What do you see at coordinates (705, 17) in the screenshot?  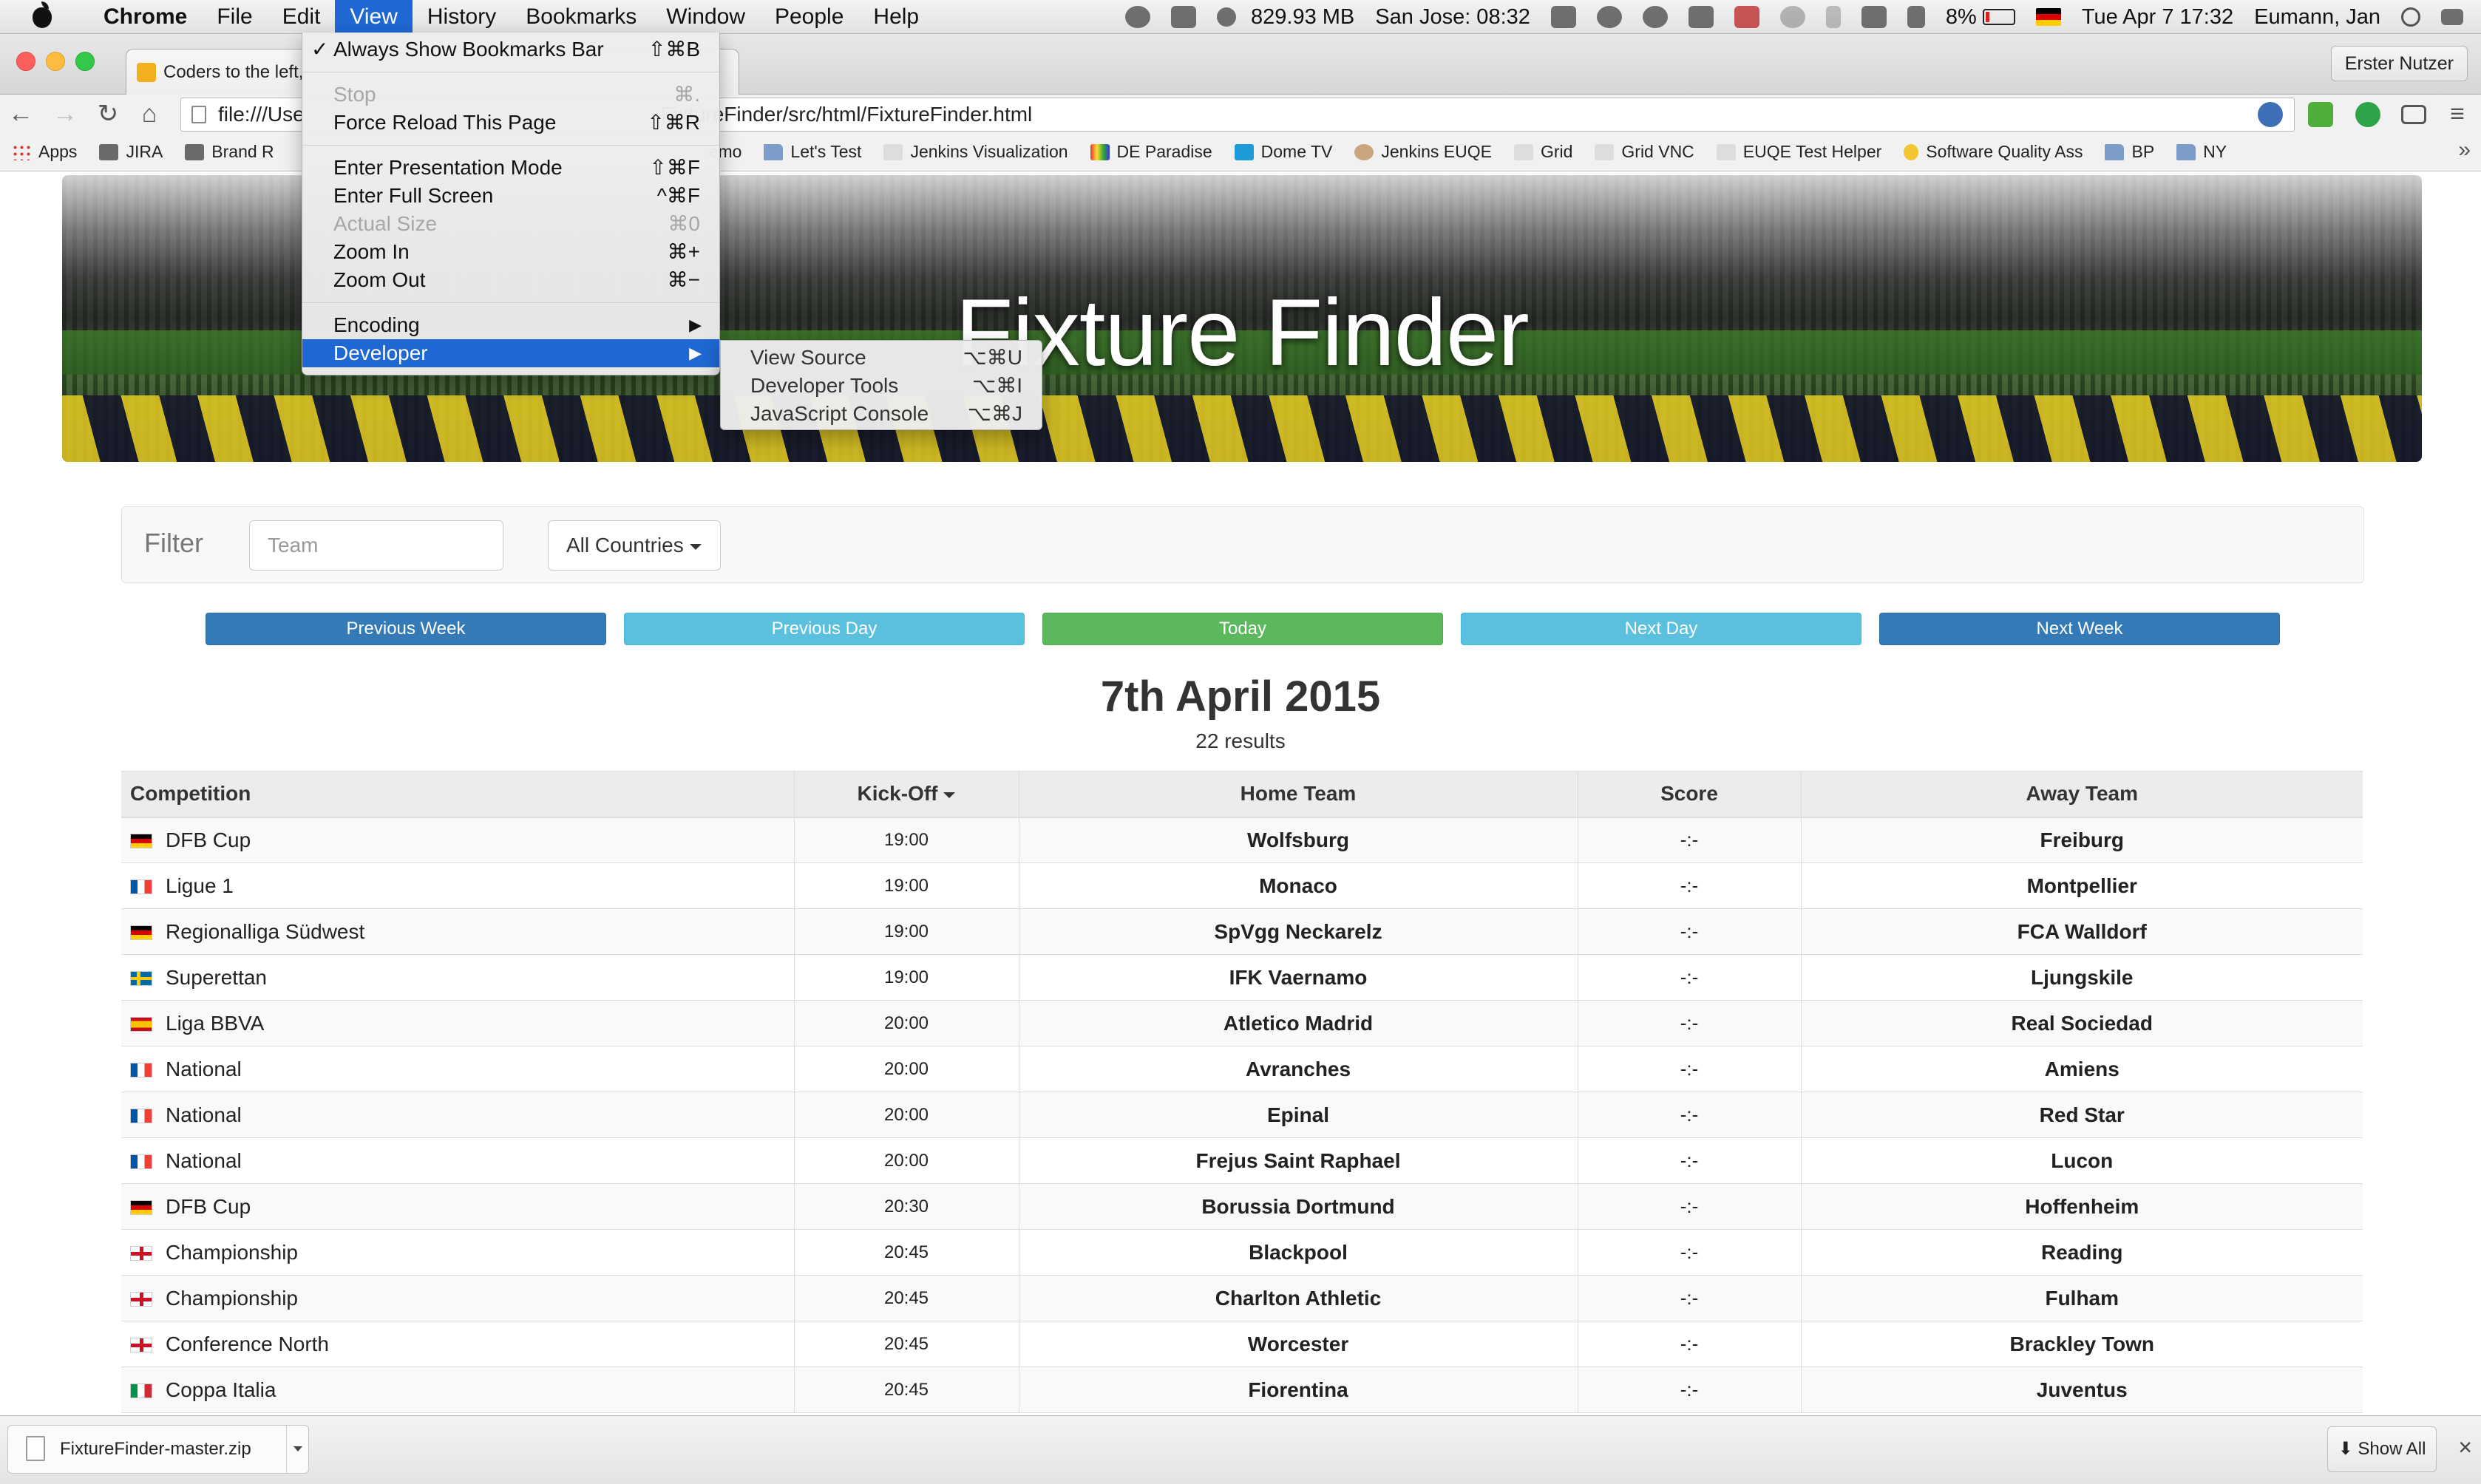 I see `menu-window: Window` at bounding box center [705, 17].